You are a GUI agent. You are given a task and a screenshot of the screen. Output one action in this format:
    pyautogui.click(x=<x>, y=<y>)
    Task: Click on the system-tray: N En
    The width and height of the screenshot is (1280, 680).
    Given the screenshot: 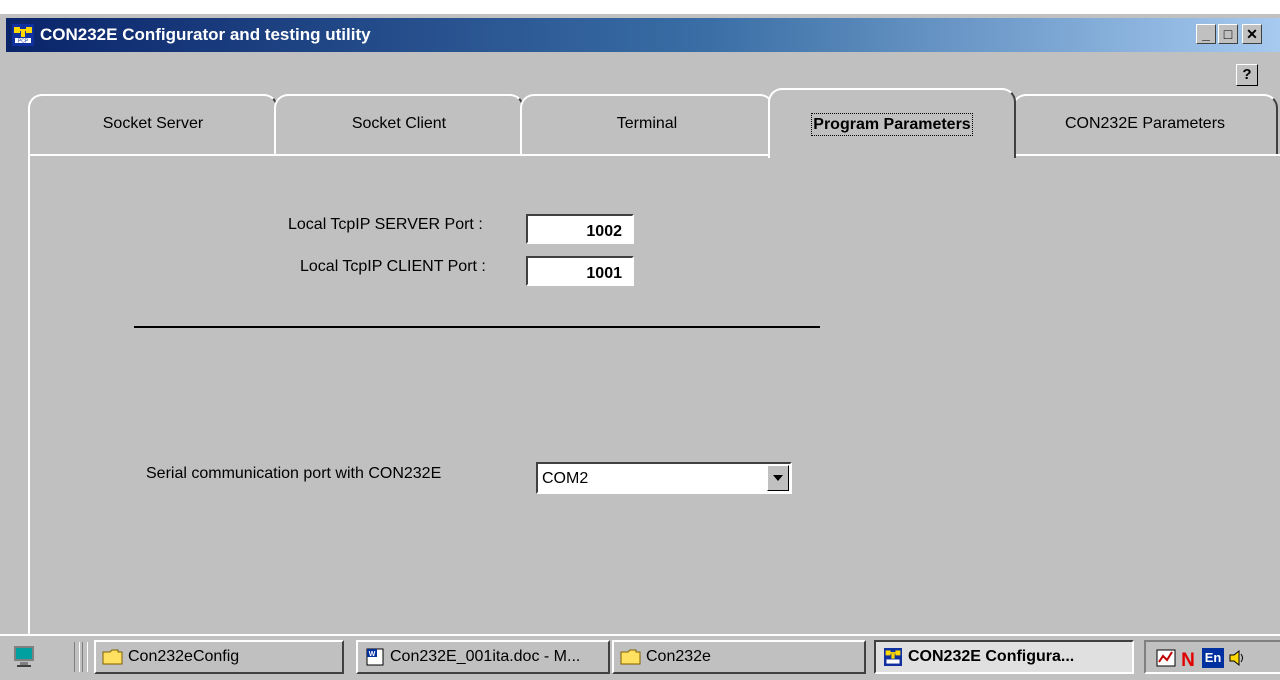 What is the action you would take?
    pyautogui.click(x=1212, y=657)
    